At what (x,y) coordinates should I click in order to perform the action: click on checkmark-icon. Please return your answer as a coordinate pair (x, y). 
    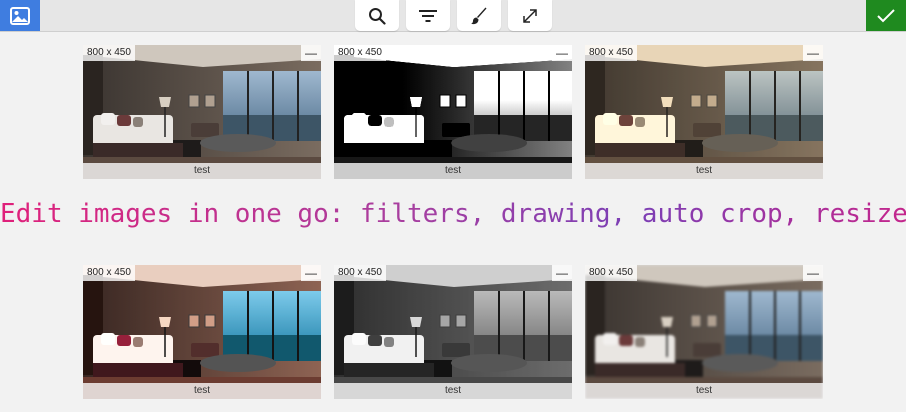
    Looking at the image, I should click on (886, 15).